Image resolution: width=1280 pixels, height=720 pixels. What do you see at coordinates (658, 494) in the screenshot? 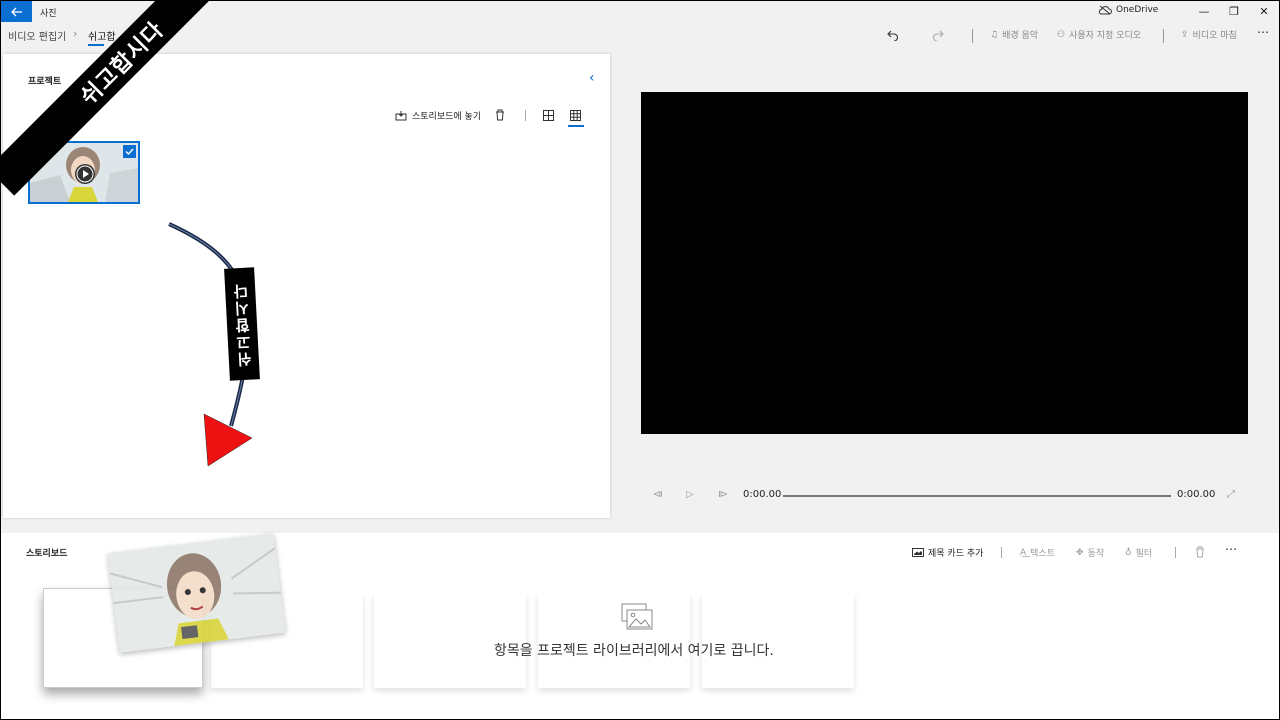
I see `previous-frame-icon: ⧏` at bounding box center [658, 494].